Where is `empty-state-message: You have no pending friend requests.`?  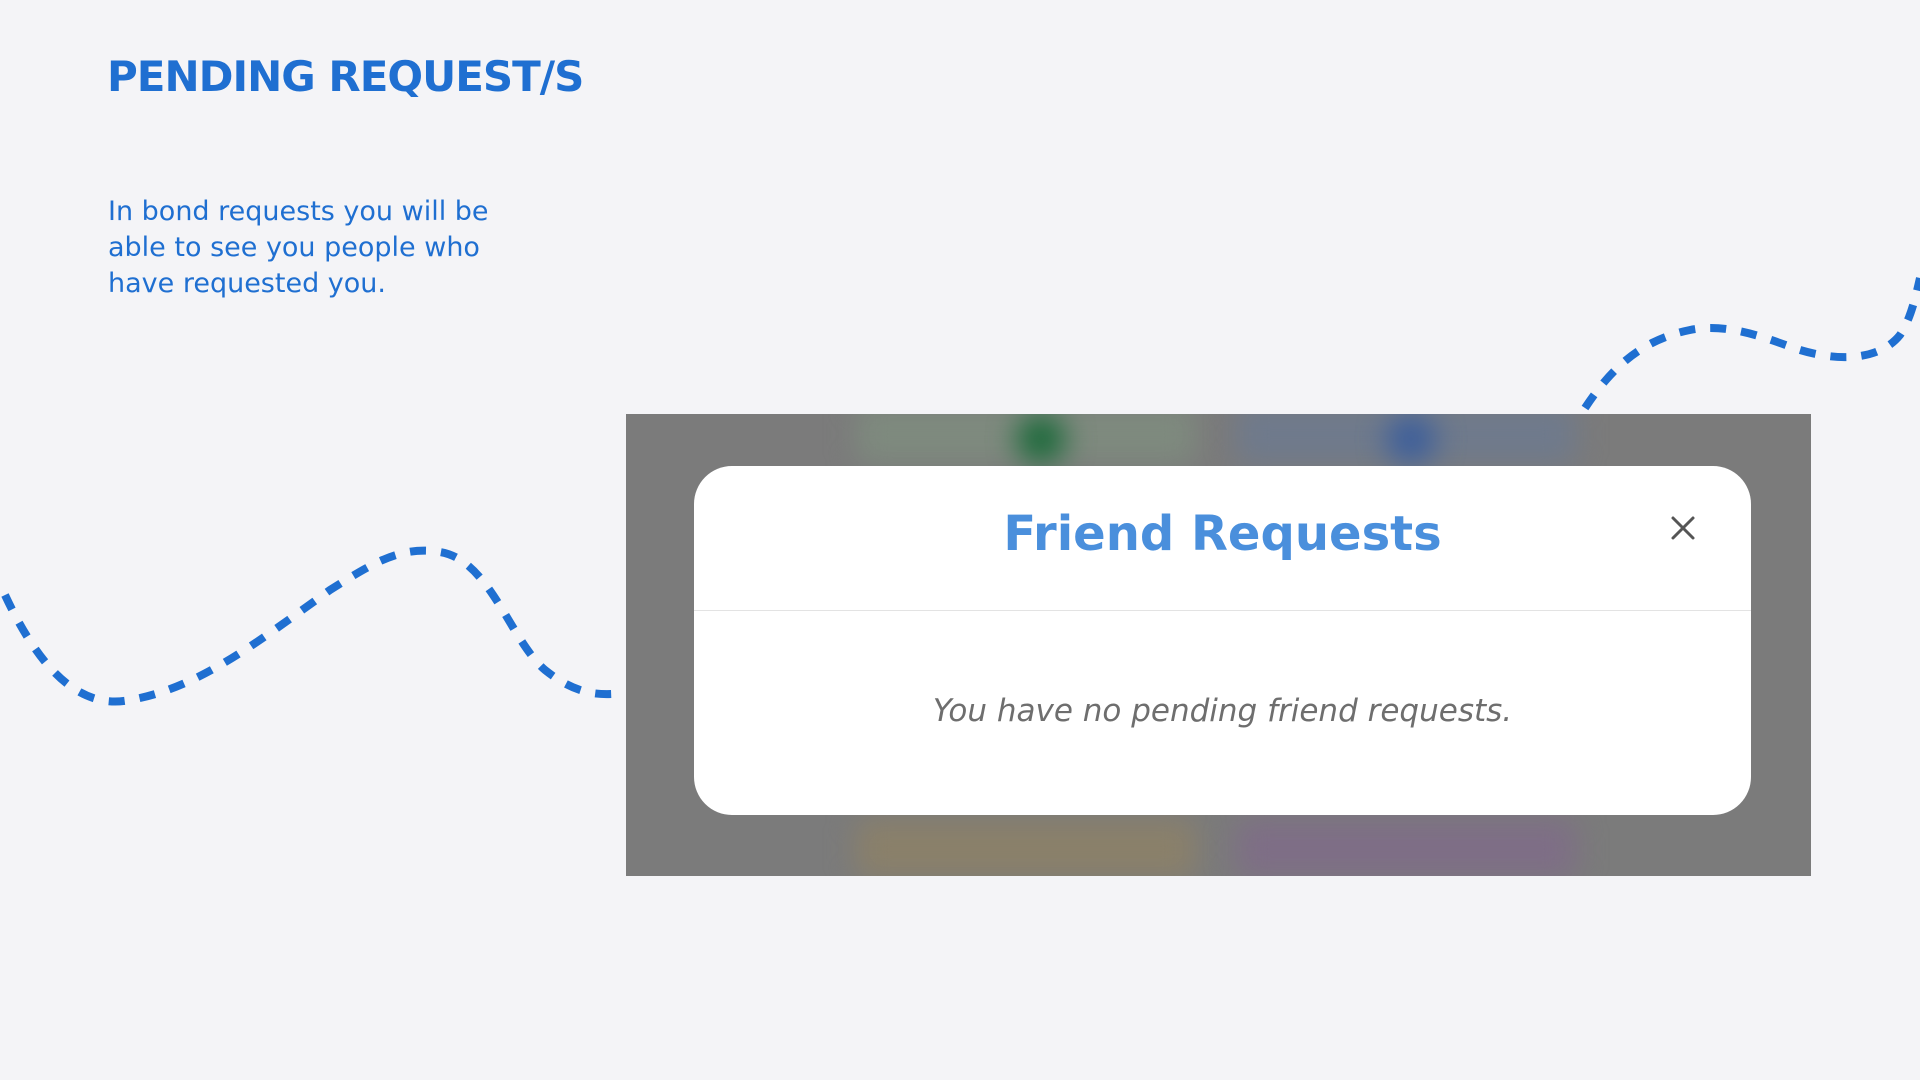
empty-state-message: You have no pending friend requests. is located at coordinates (1222, 711).